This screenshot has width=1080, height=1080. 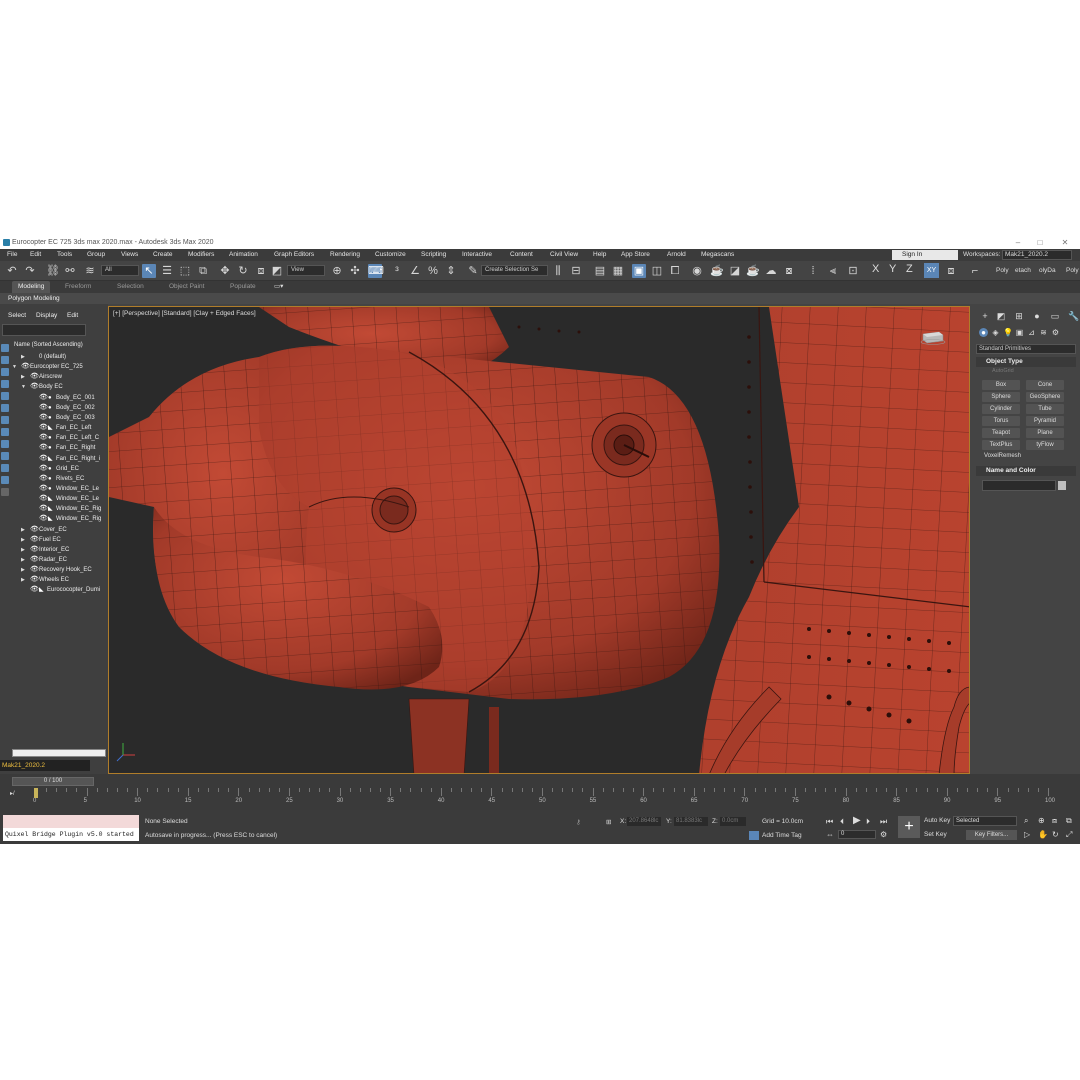 What do you see at coordinates (1045, 433) in the screenshot?
I see `plane-button: Plane` at bounding box center [1045, 433].